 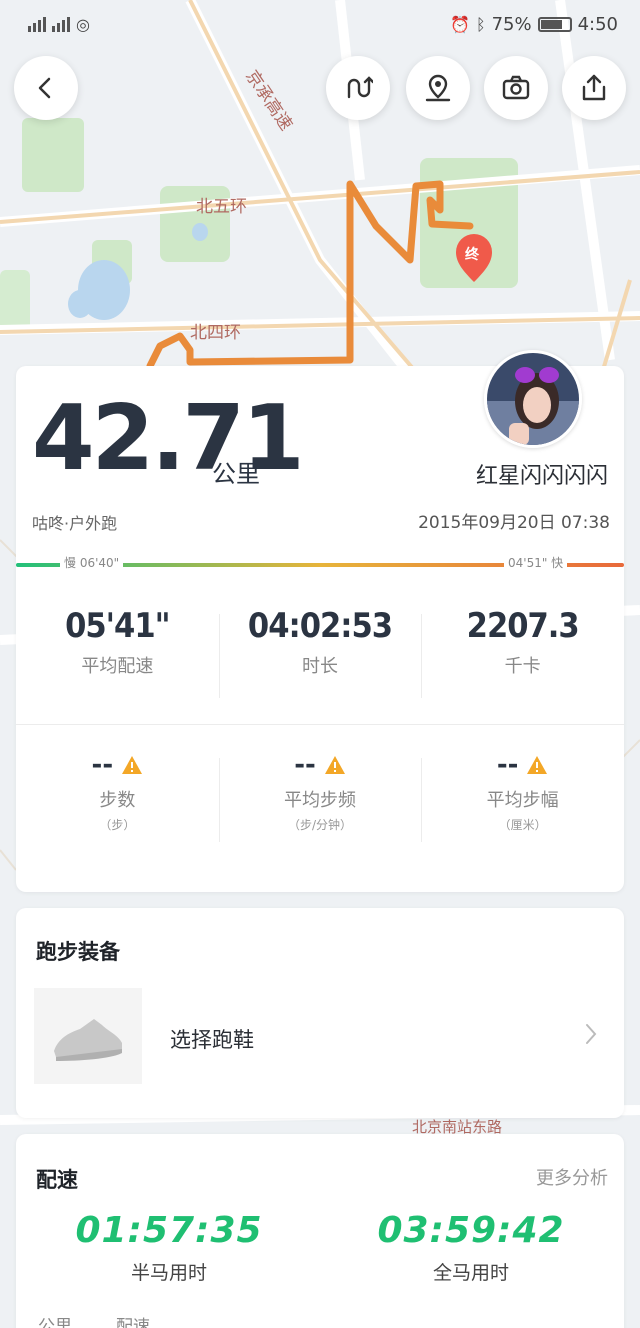 I want to click on distance-unit: 公里, so click(x=236, y=474).